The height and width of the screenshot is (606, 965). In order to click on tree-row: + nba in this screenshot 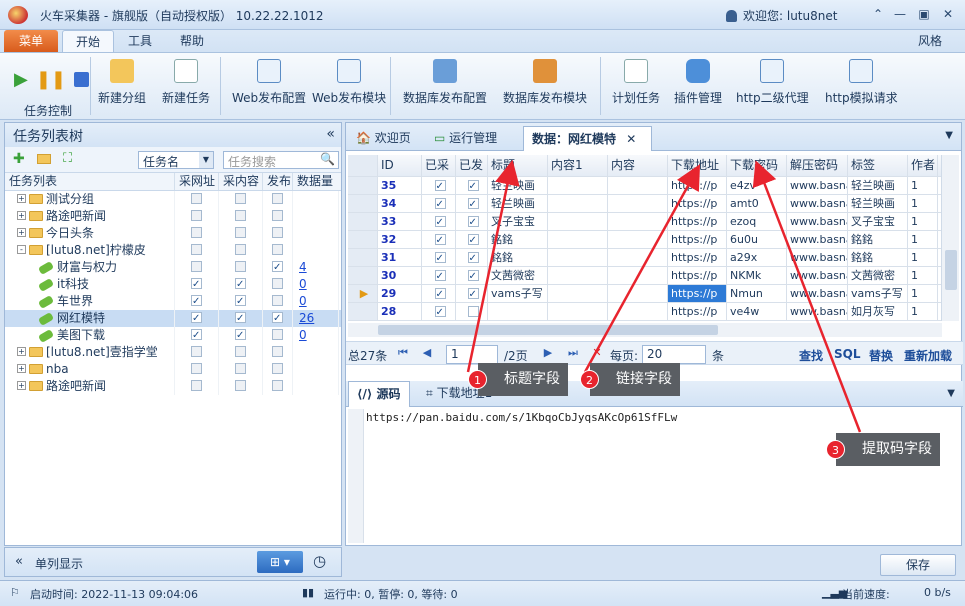, I will do `click(173, 369)`.